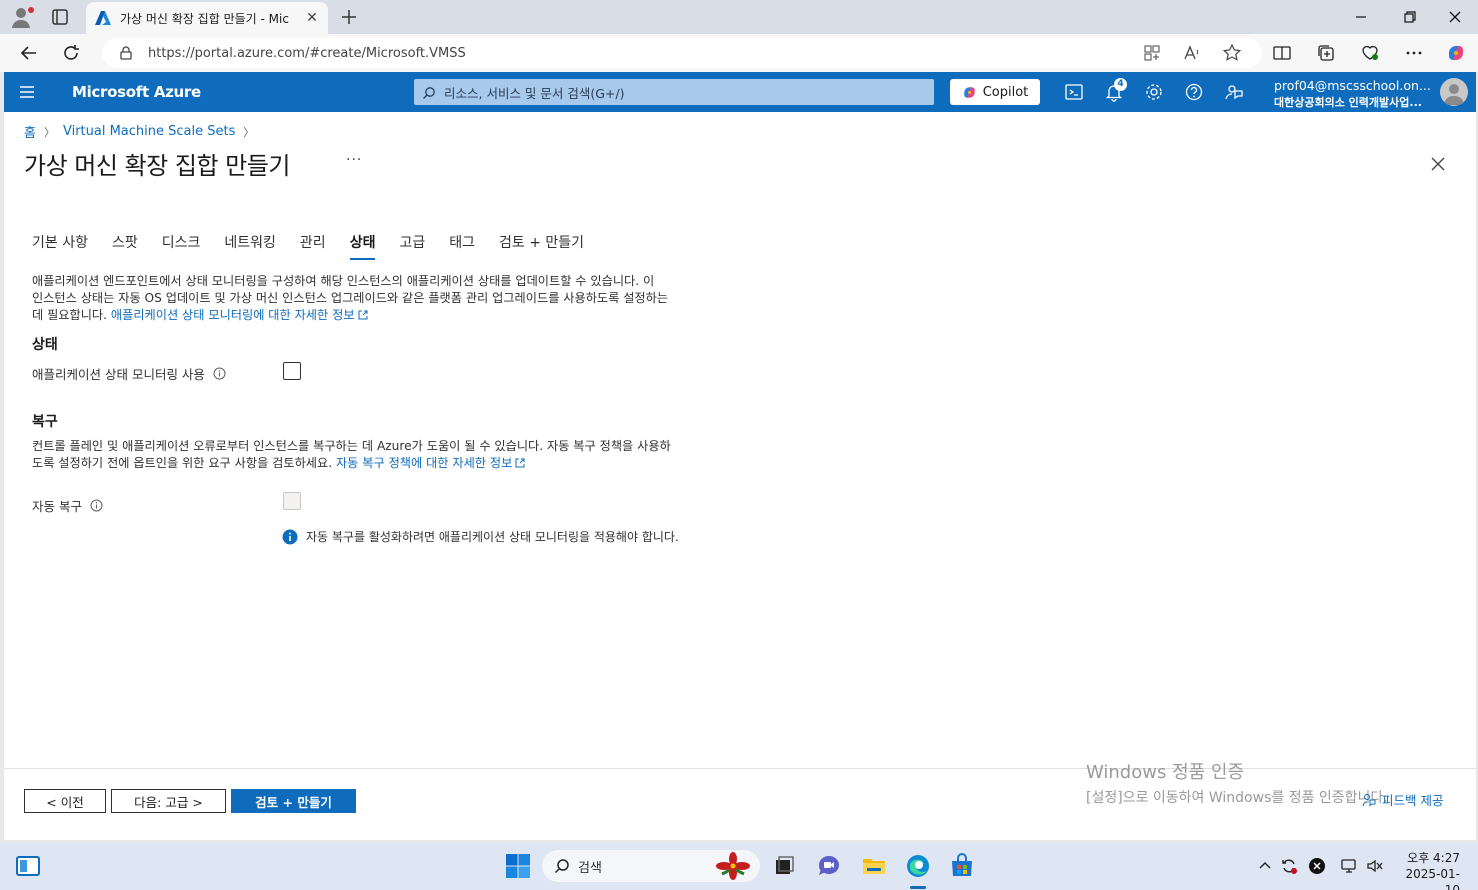 This screenshot has height=890, width=1478. What do you see at coordinates (293, 801) in the screenshot?
I see `review-create-button: 검토 + 만들기` at bounding box center [293, 801].